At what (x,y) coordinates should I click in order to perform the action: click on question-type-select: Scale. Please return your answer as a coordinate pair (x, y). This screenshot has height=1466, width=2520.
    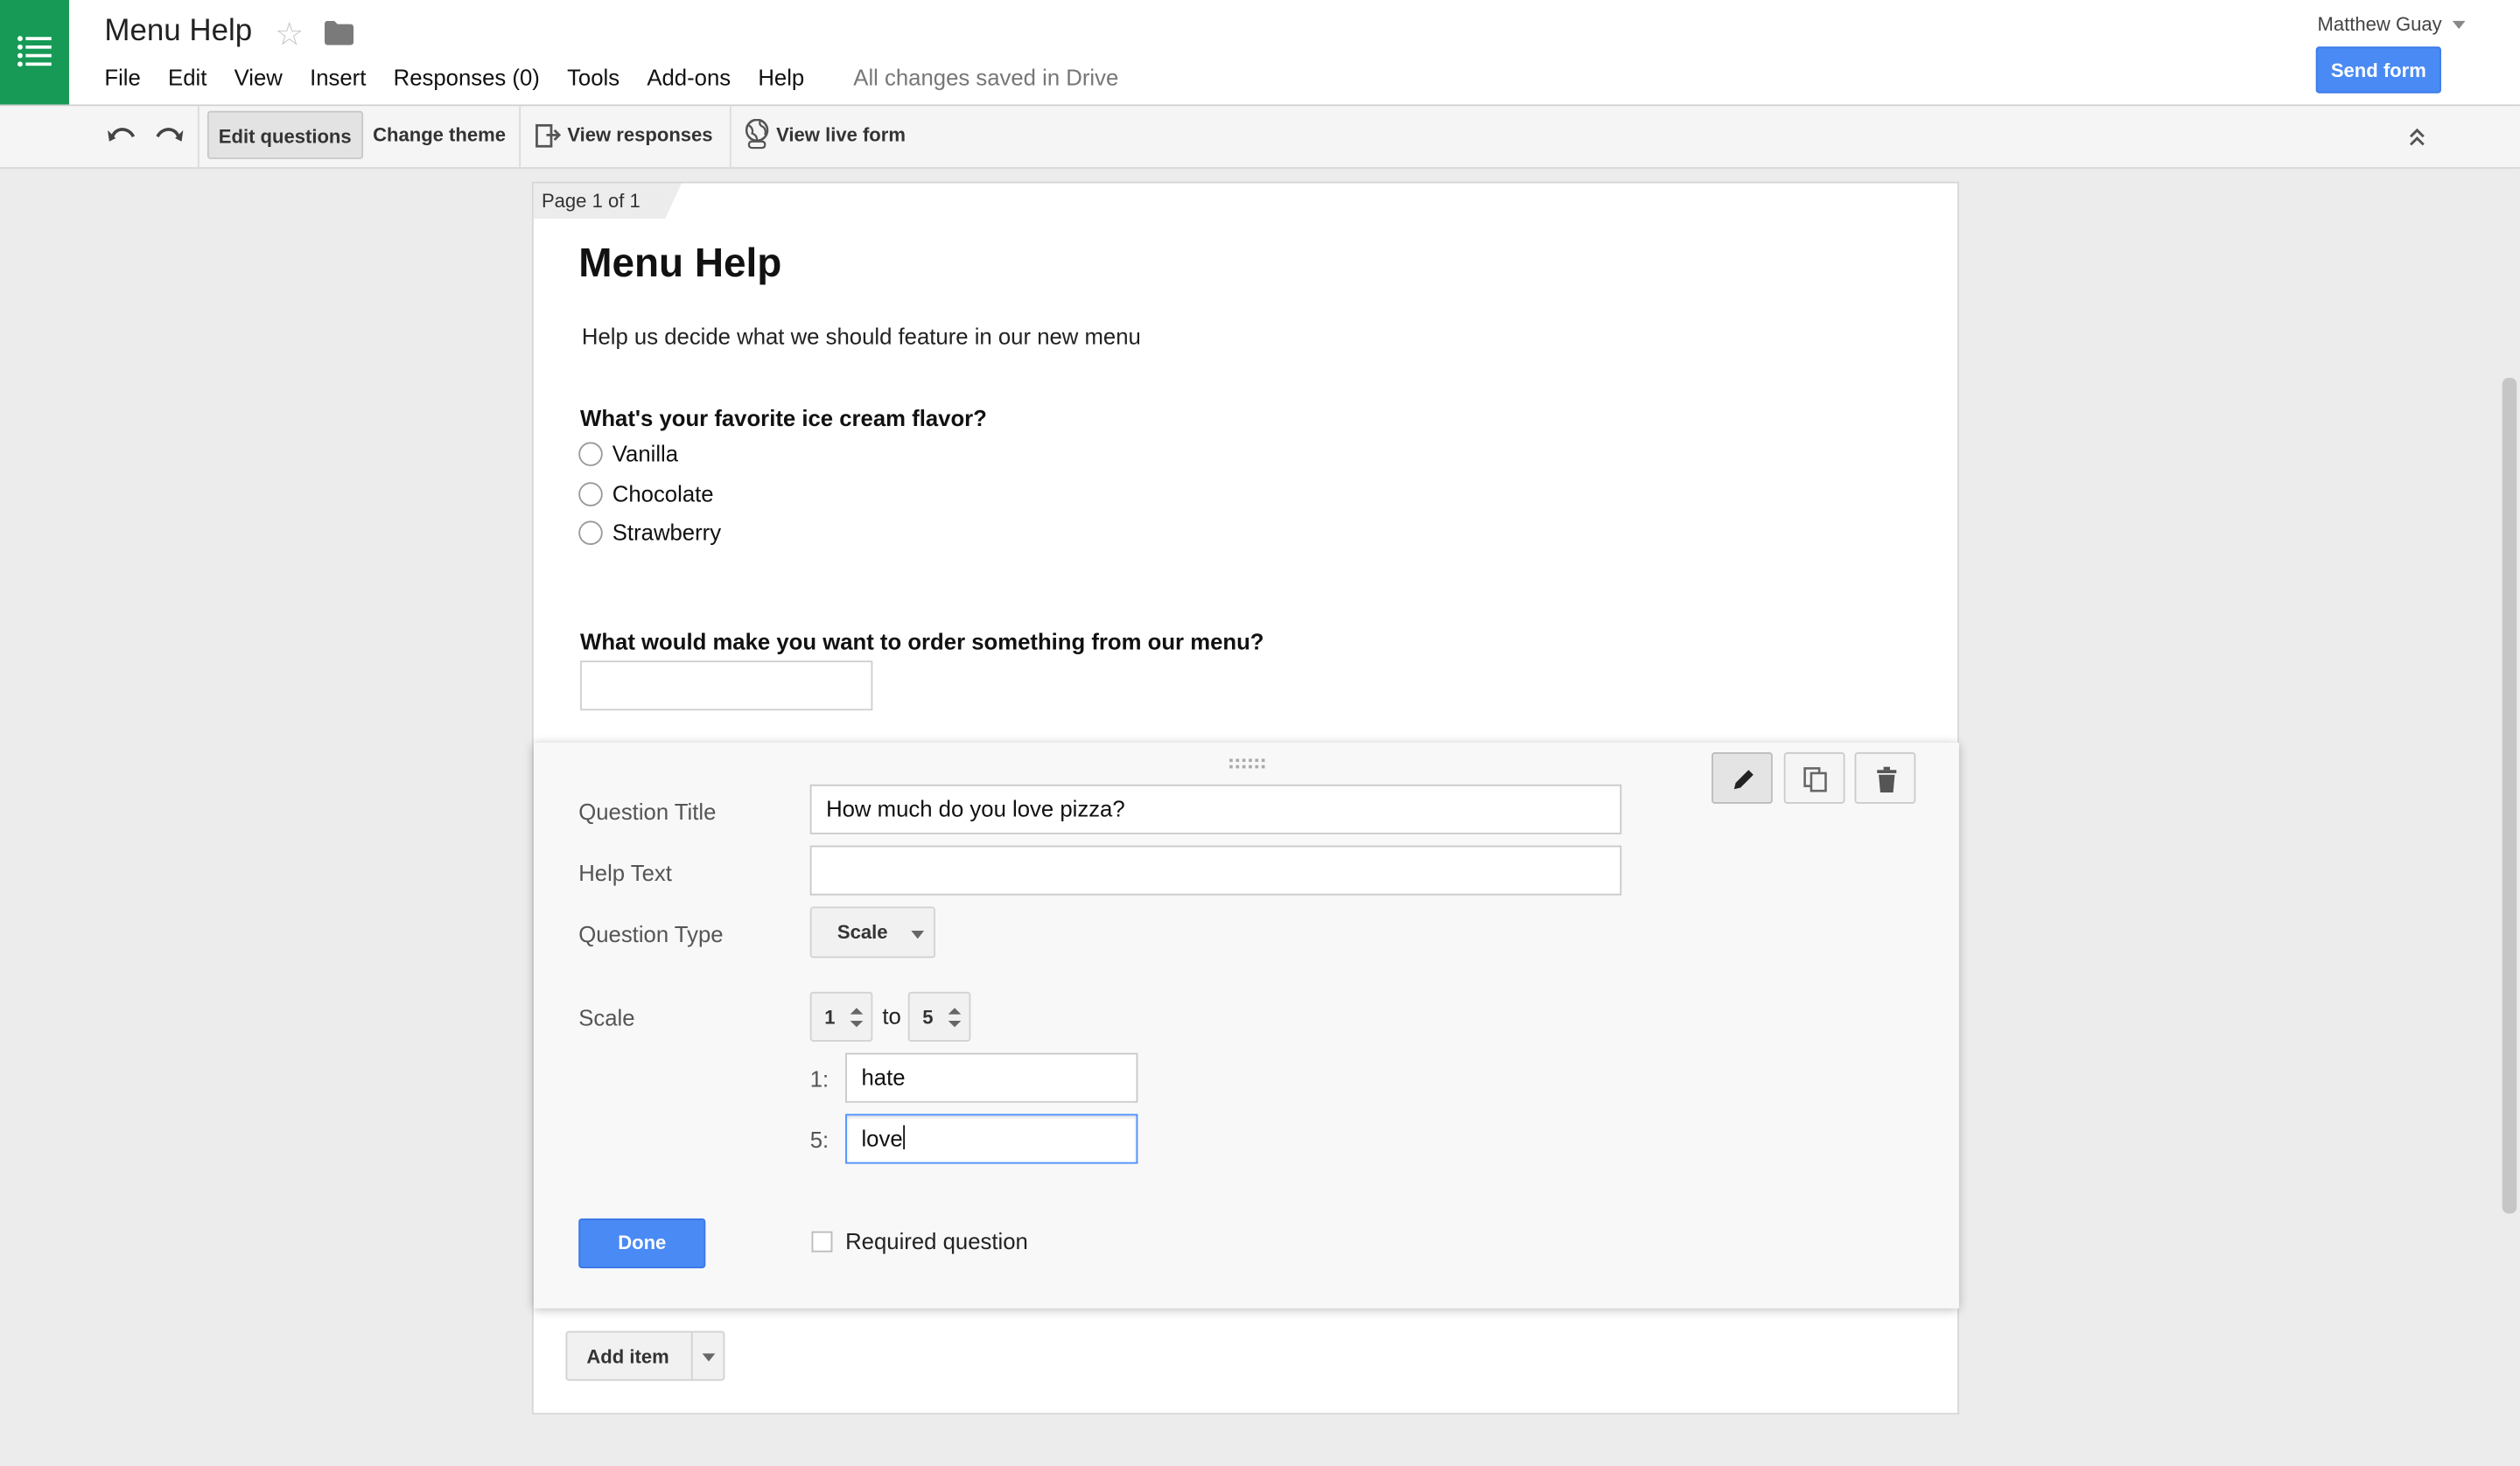
    Looking at the image, I should click on (872, 933).